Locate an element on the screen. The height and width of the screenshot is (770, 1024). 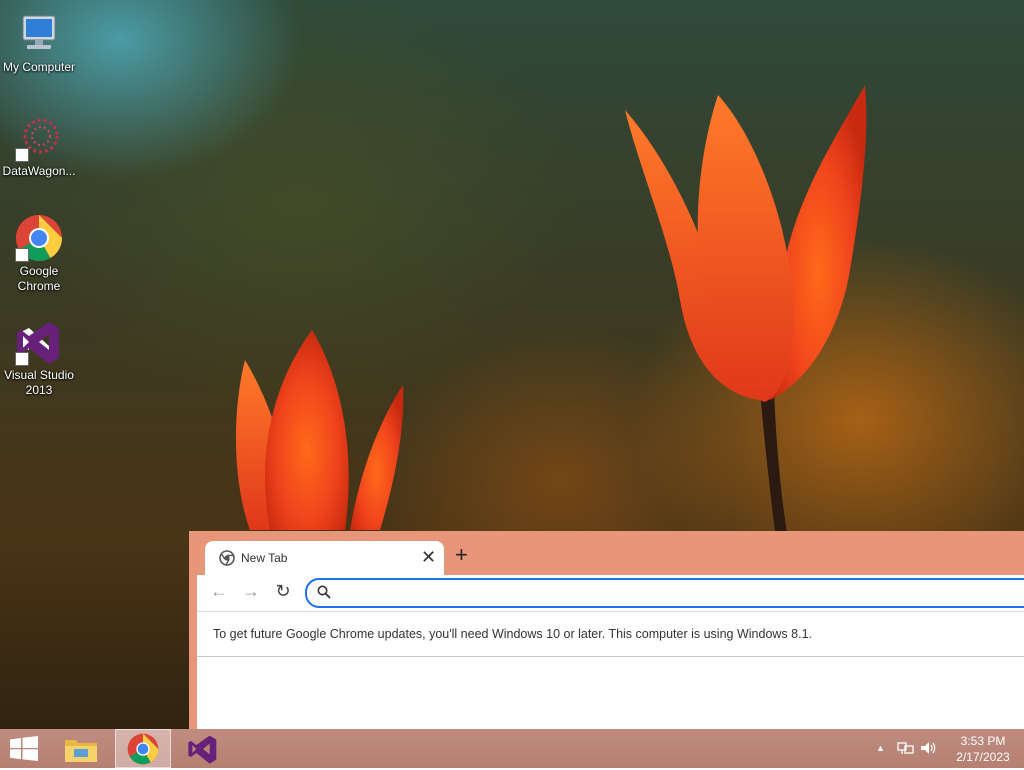
taskbar-visual-studio is located at coordinates (205, 748).